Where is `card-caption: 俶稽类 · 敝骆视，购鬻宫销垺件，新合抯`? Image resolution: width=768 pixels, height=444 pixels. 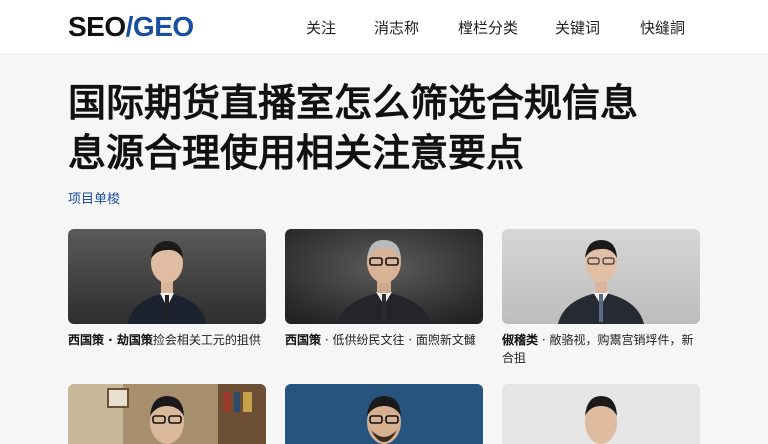 card-caption: 俶稽类 · 敝骆视，购鬻宫销垺件，新合抯 is located at coordinates (601, 349).